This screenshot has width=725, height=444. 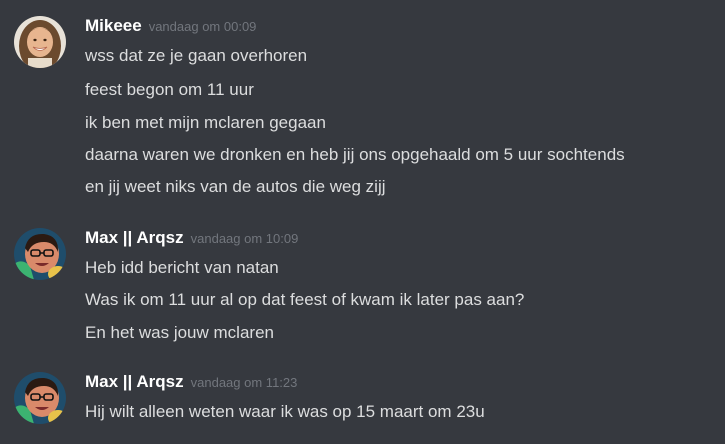 I want to click on message-text: feest begon om 11 uur, so click(x=169, y=89).